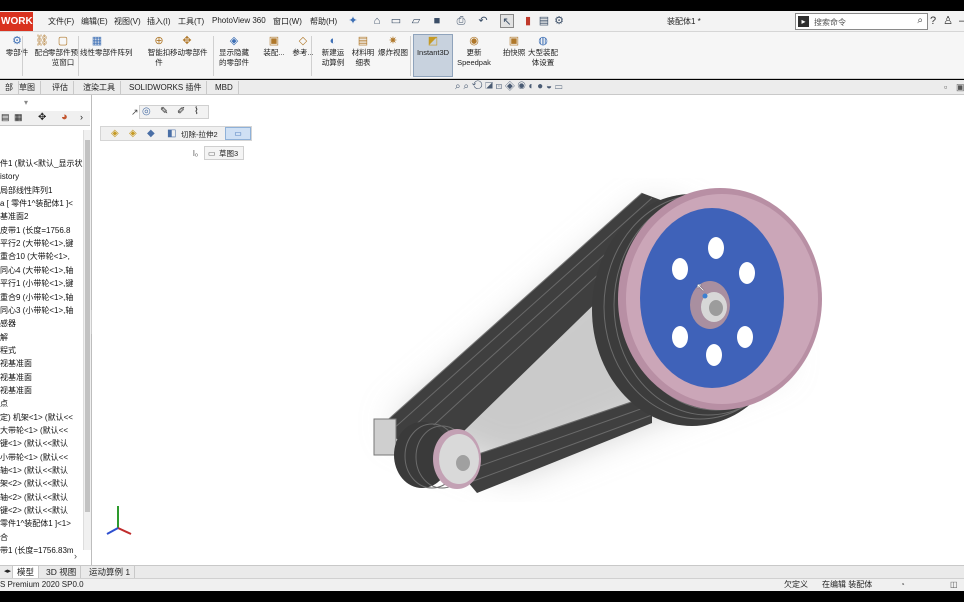  Describe the element at coordinates (543, 51) in the screenshot. I see `large-assembly-settings-button: ◍ 大型装配 体设置` at that location.